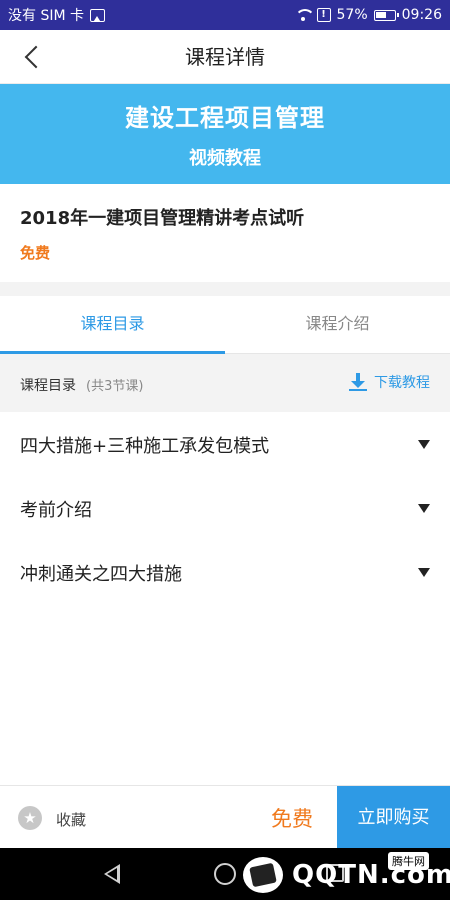  Describe the element at coordinates (386, 15) in the screenshot. I see `battery-icon` at that location.